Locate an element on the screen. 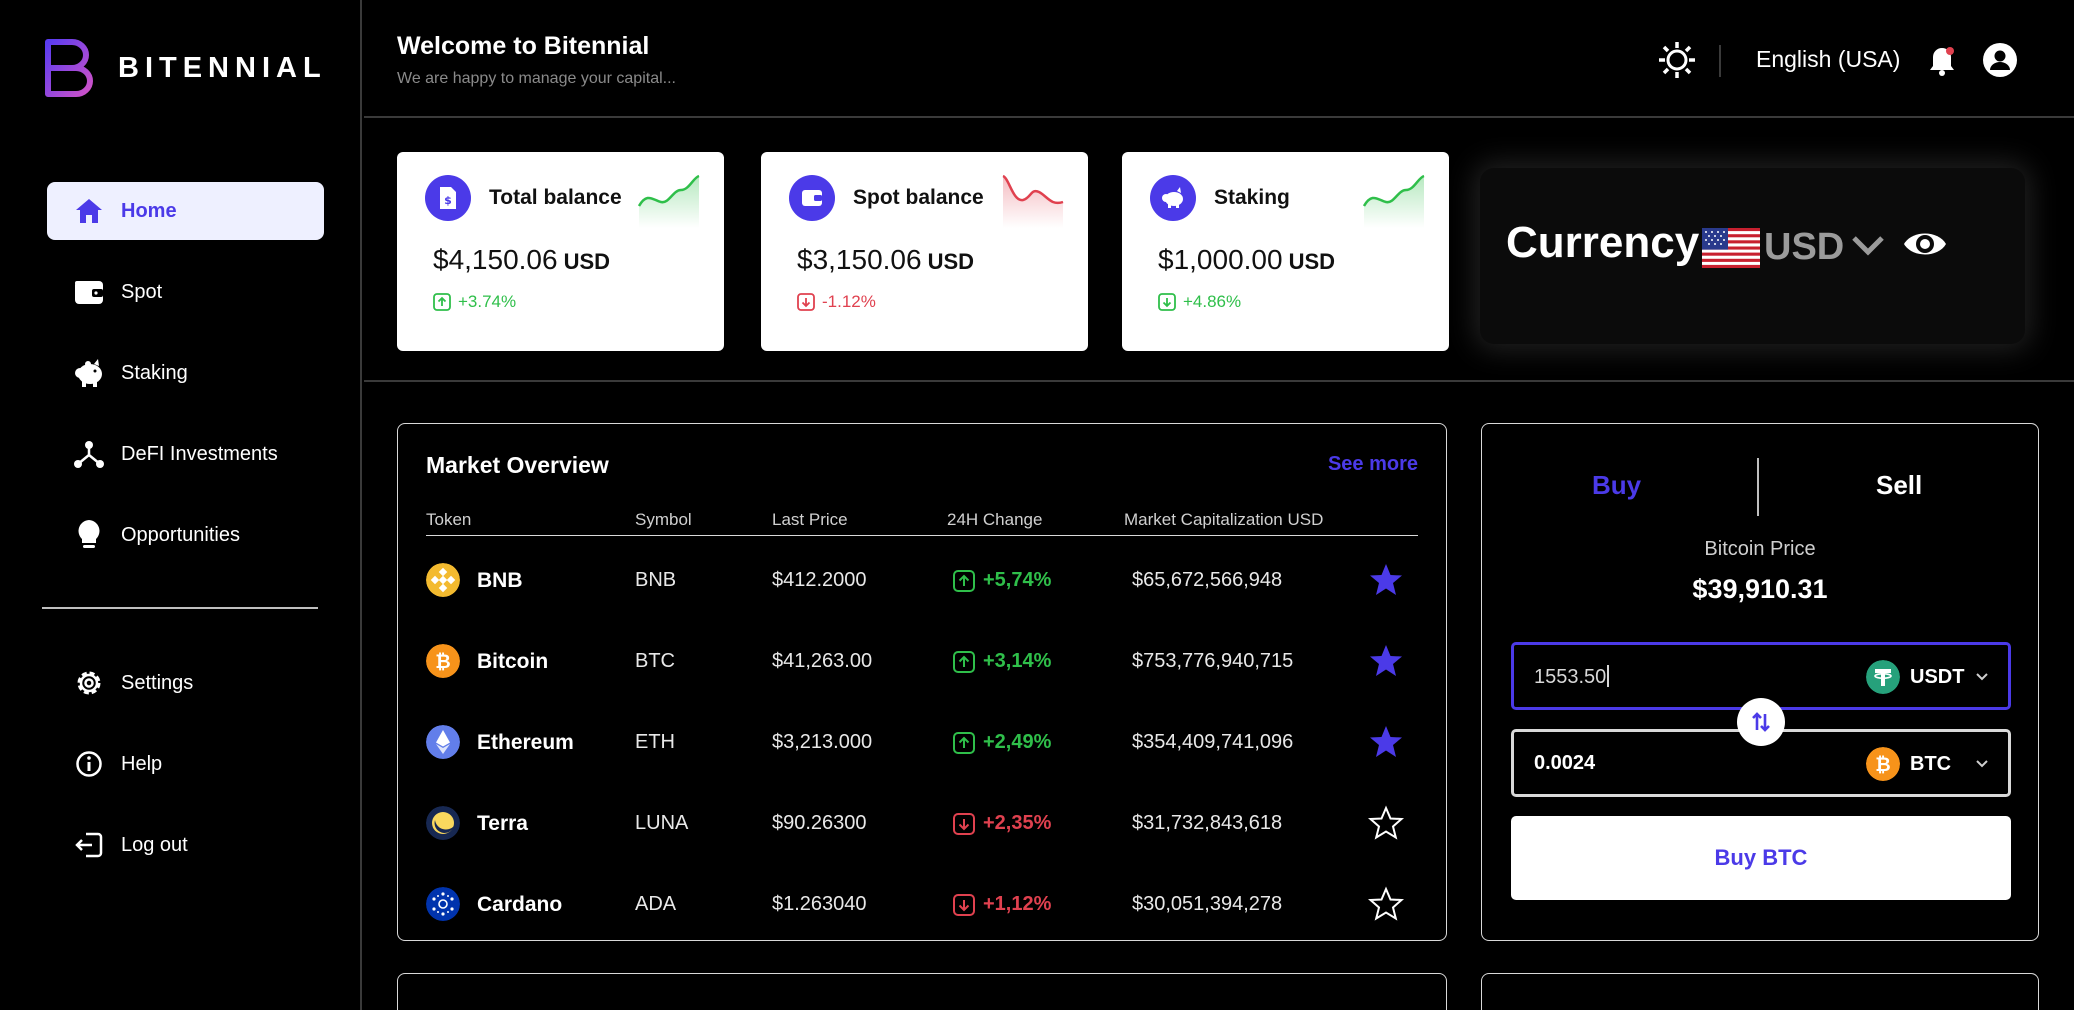 The image size is (2074, 1010). change-value: -1.12% is located at coordinates (849, 301).